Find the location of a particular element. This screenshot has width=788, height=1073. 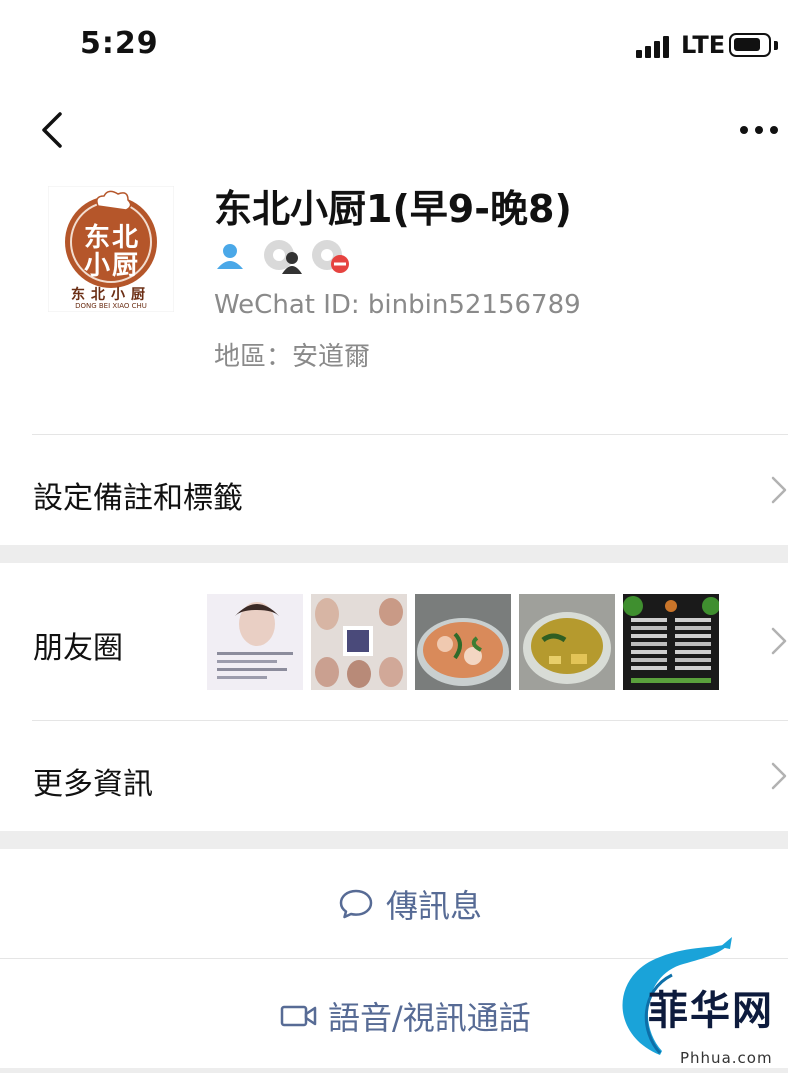

send-message-label: 傳訊息 is located at coordinates (434, 906).